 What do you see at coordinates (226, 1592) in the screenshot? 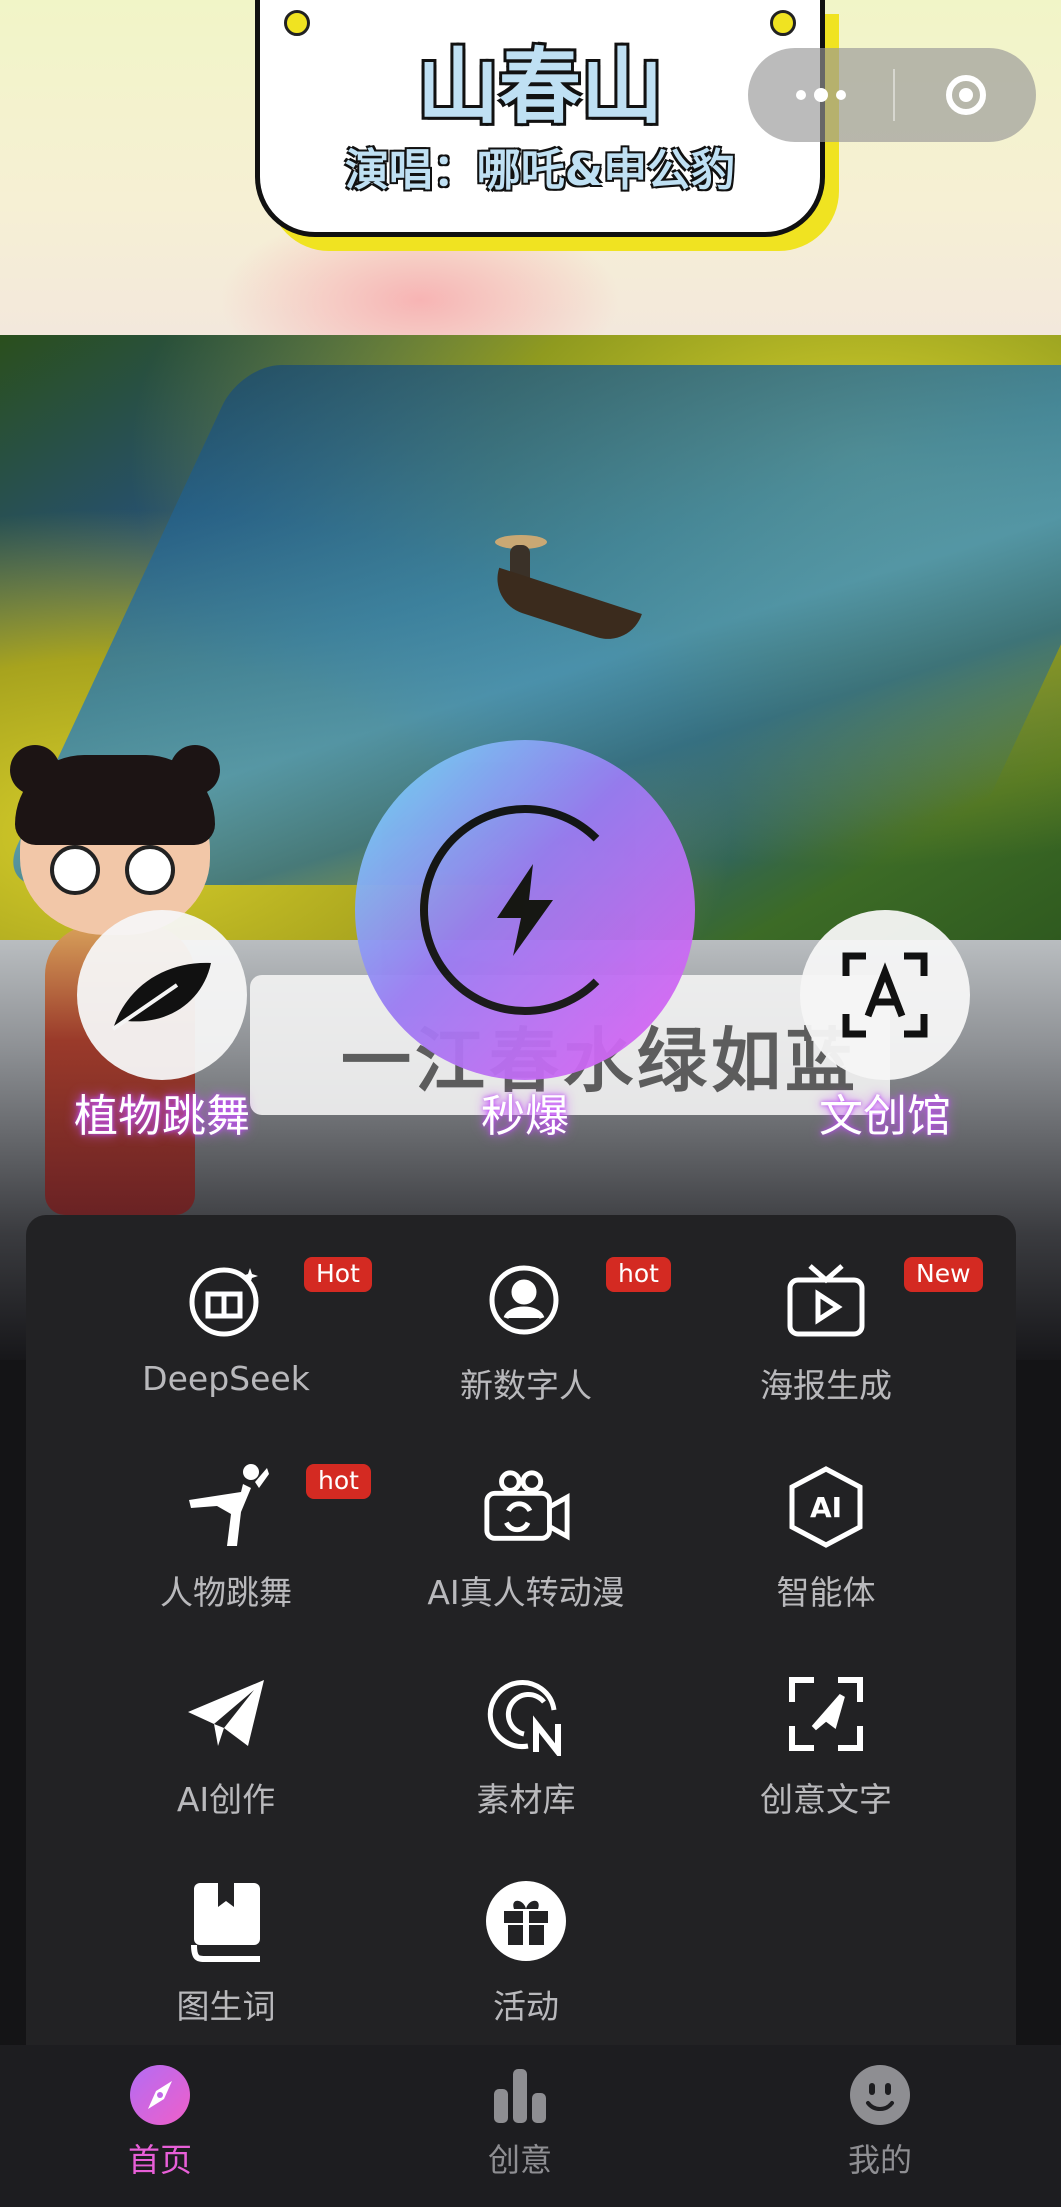
I see `feature-label: 人物跳舞` at bounding box center [226, 1592].